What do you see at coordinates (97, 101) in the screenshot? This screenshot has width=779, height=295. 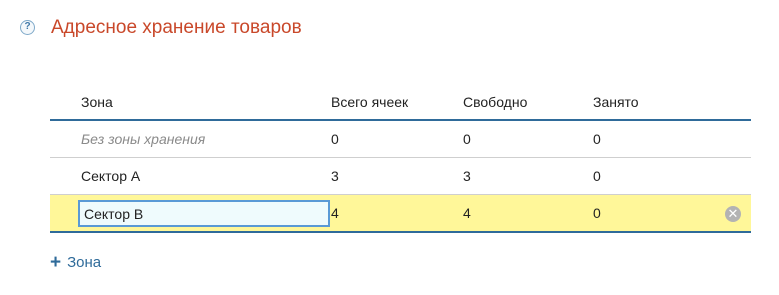 I see `column-header-zone: Зона` at bounding box center [97, 101].